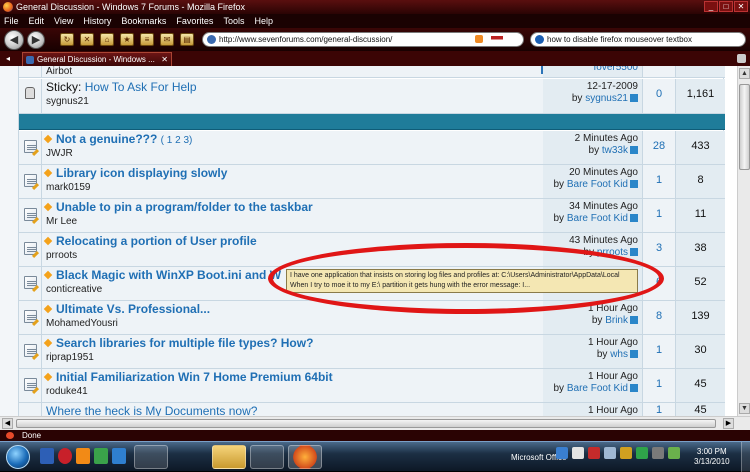 Image resolution: width=750 pixels, height=472 pixels. I want to click on last-post-user: sygnus21, so click(606, 98).